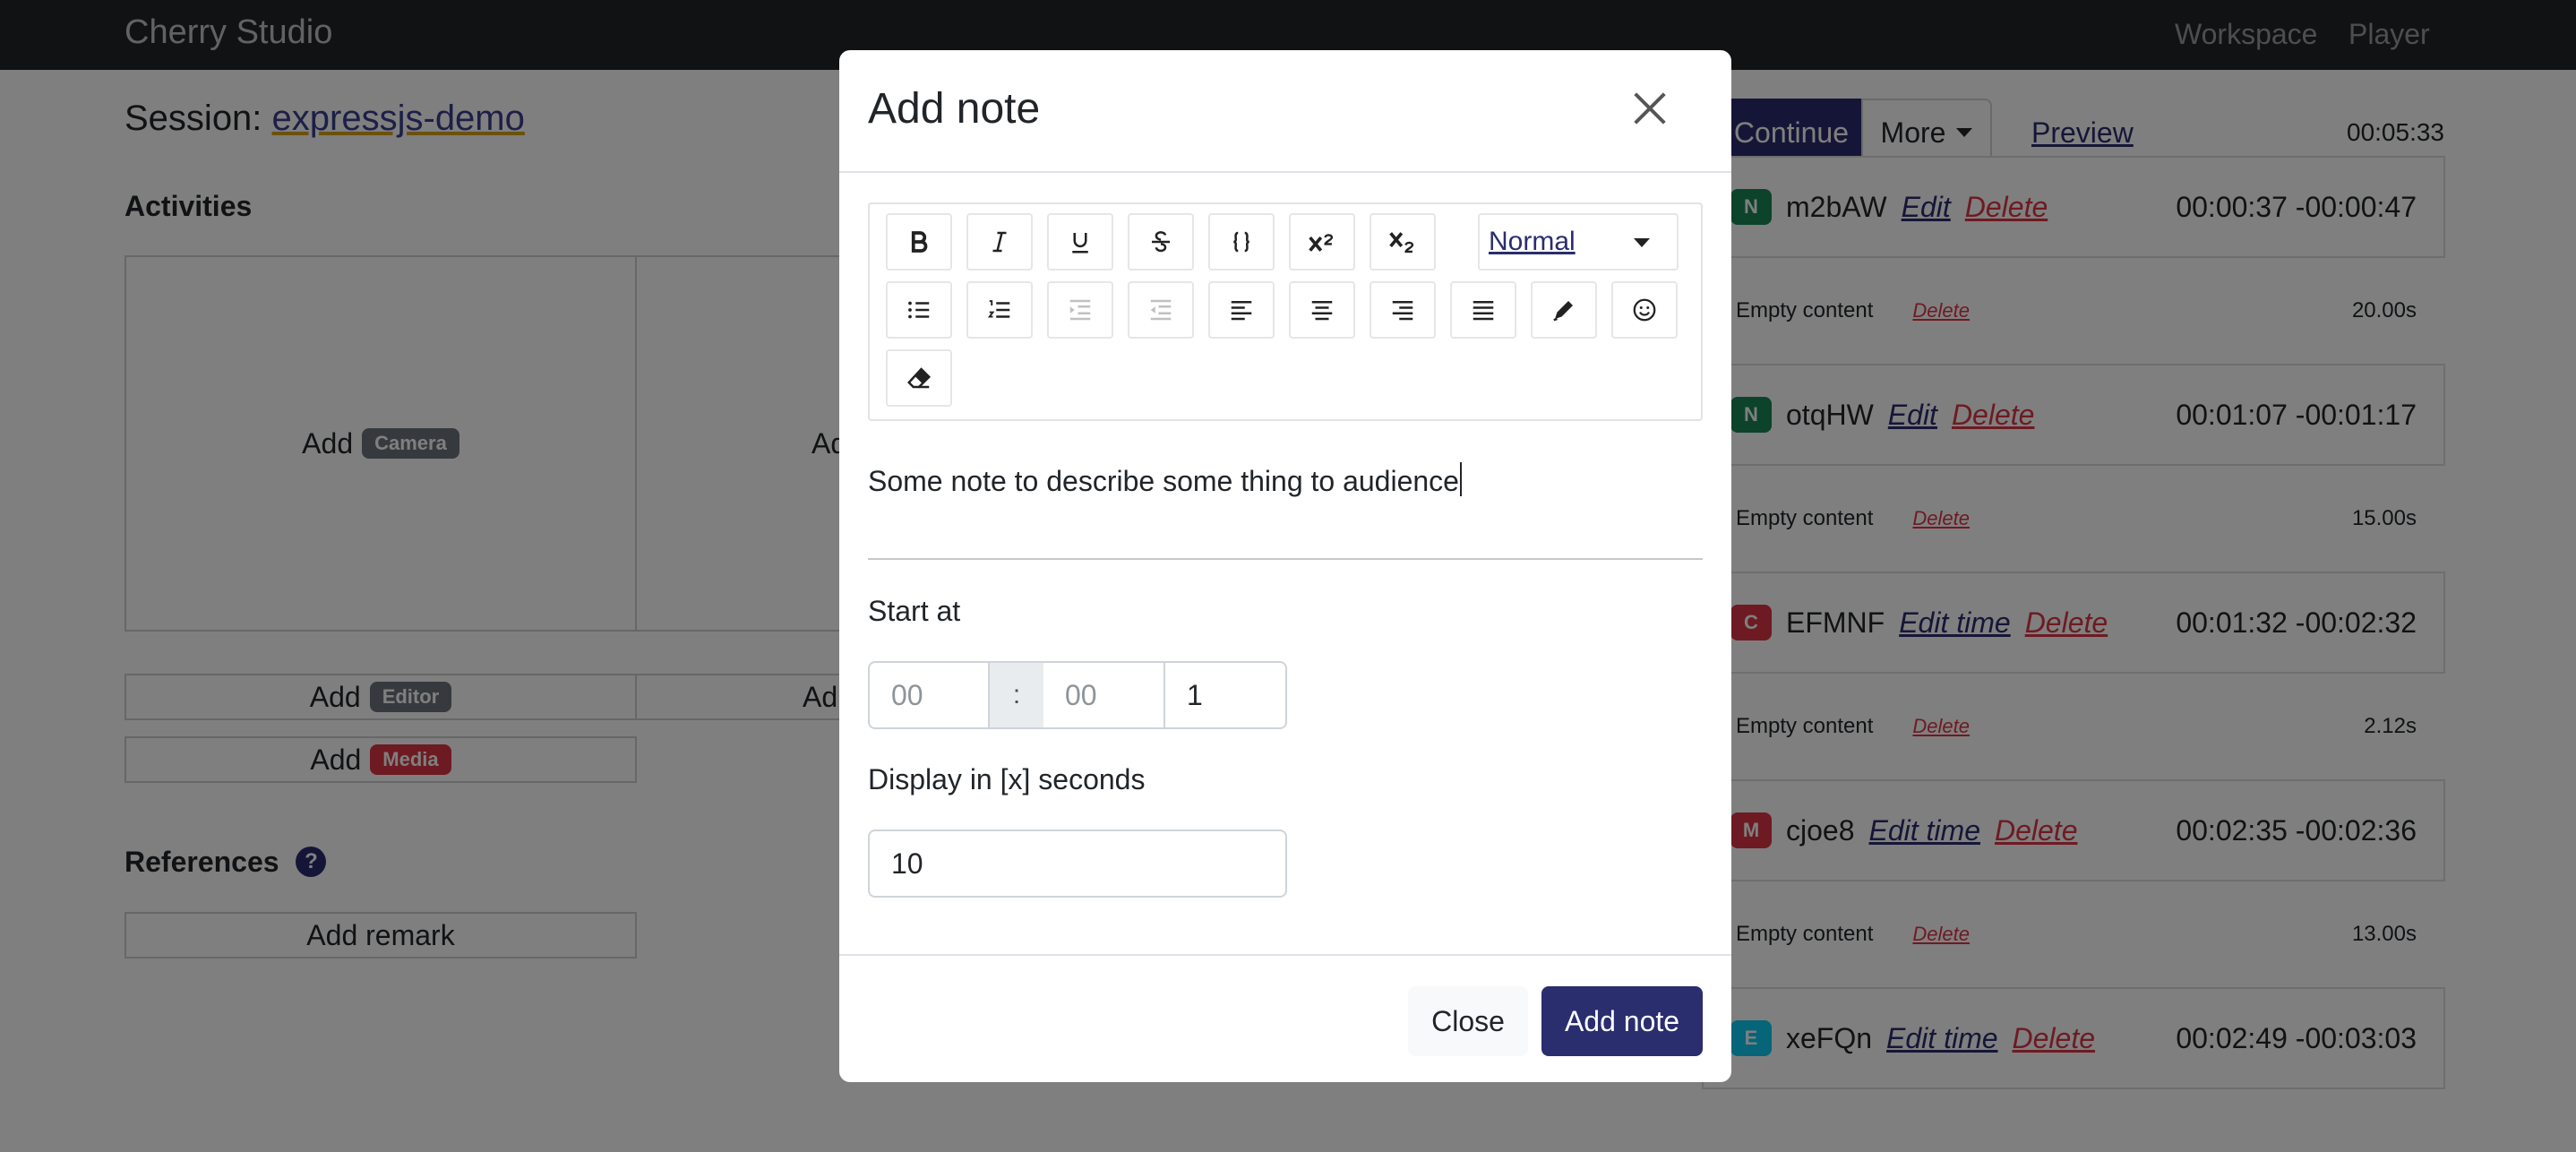  What do you see at coordinates (954, 109) in the screenshot?
I see `modal-title: Add note` at bounding box center [954, 109].